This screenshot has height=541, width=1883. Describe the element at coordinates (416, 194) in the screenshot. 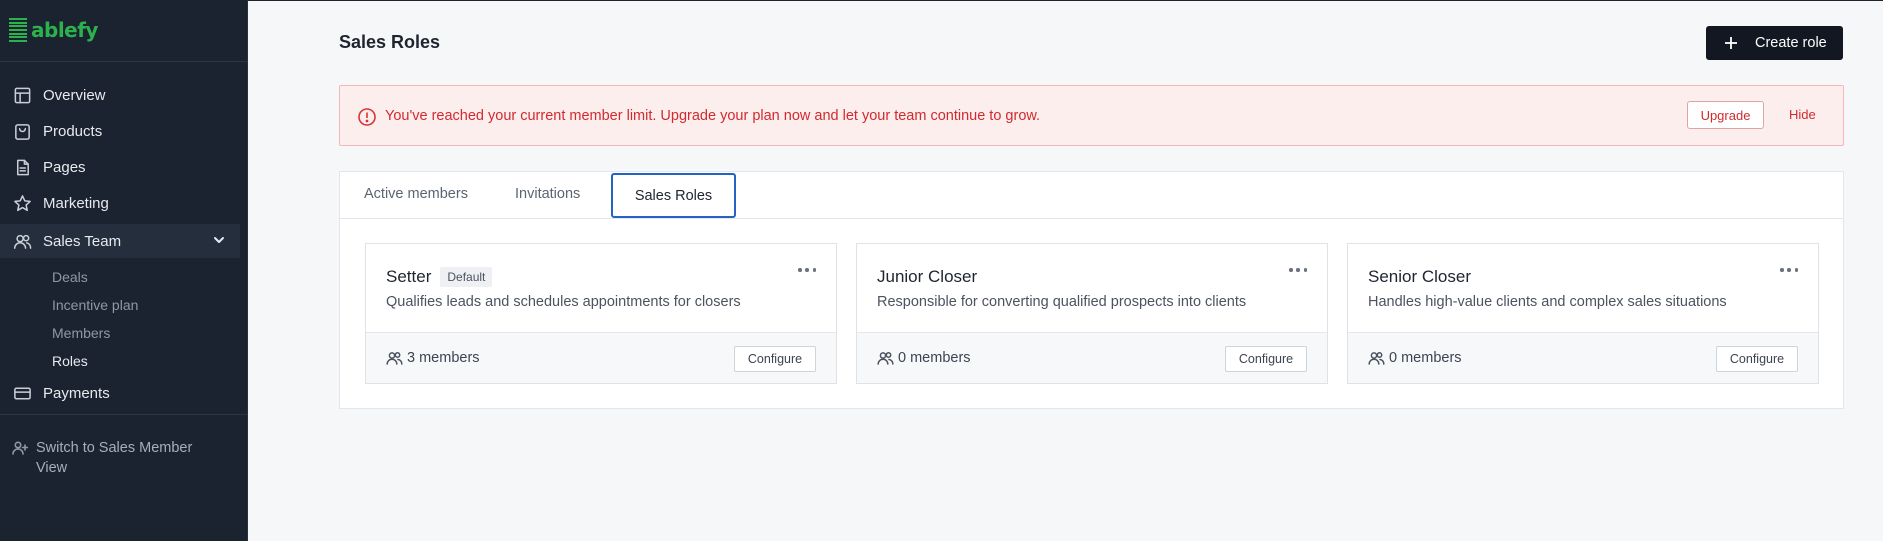

I see `tab-active-members: Active members` at that location.